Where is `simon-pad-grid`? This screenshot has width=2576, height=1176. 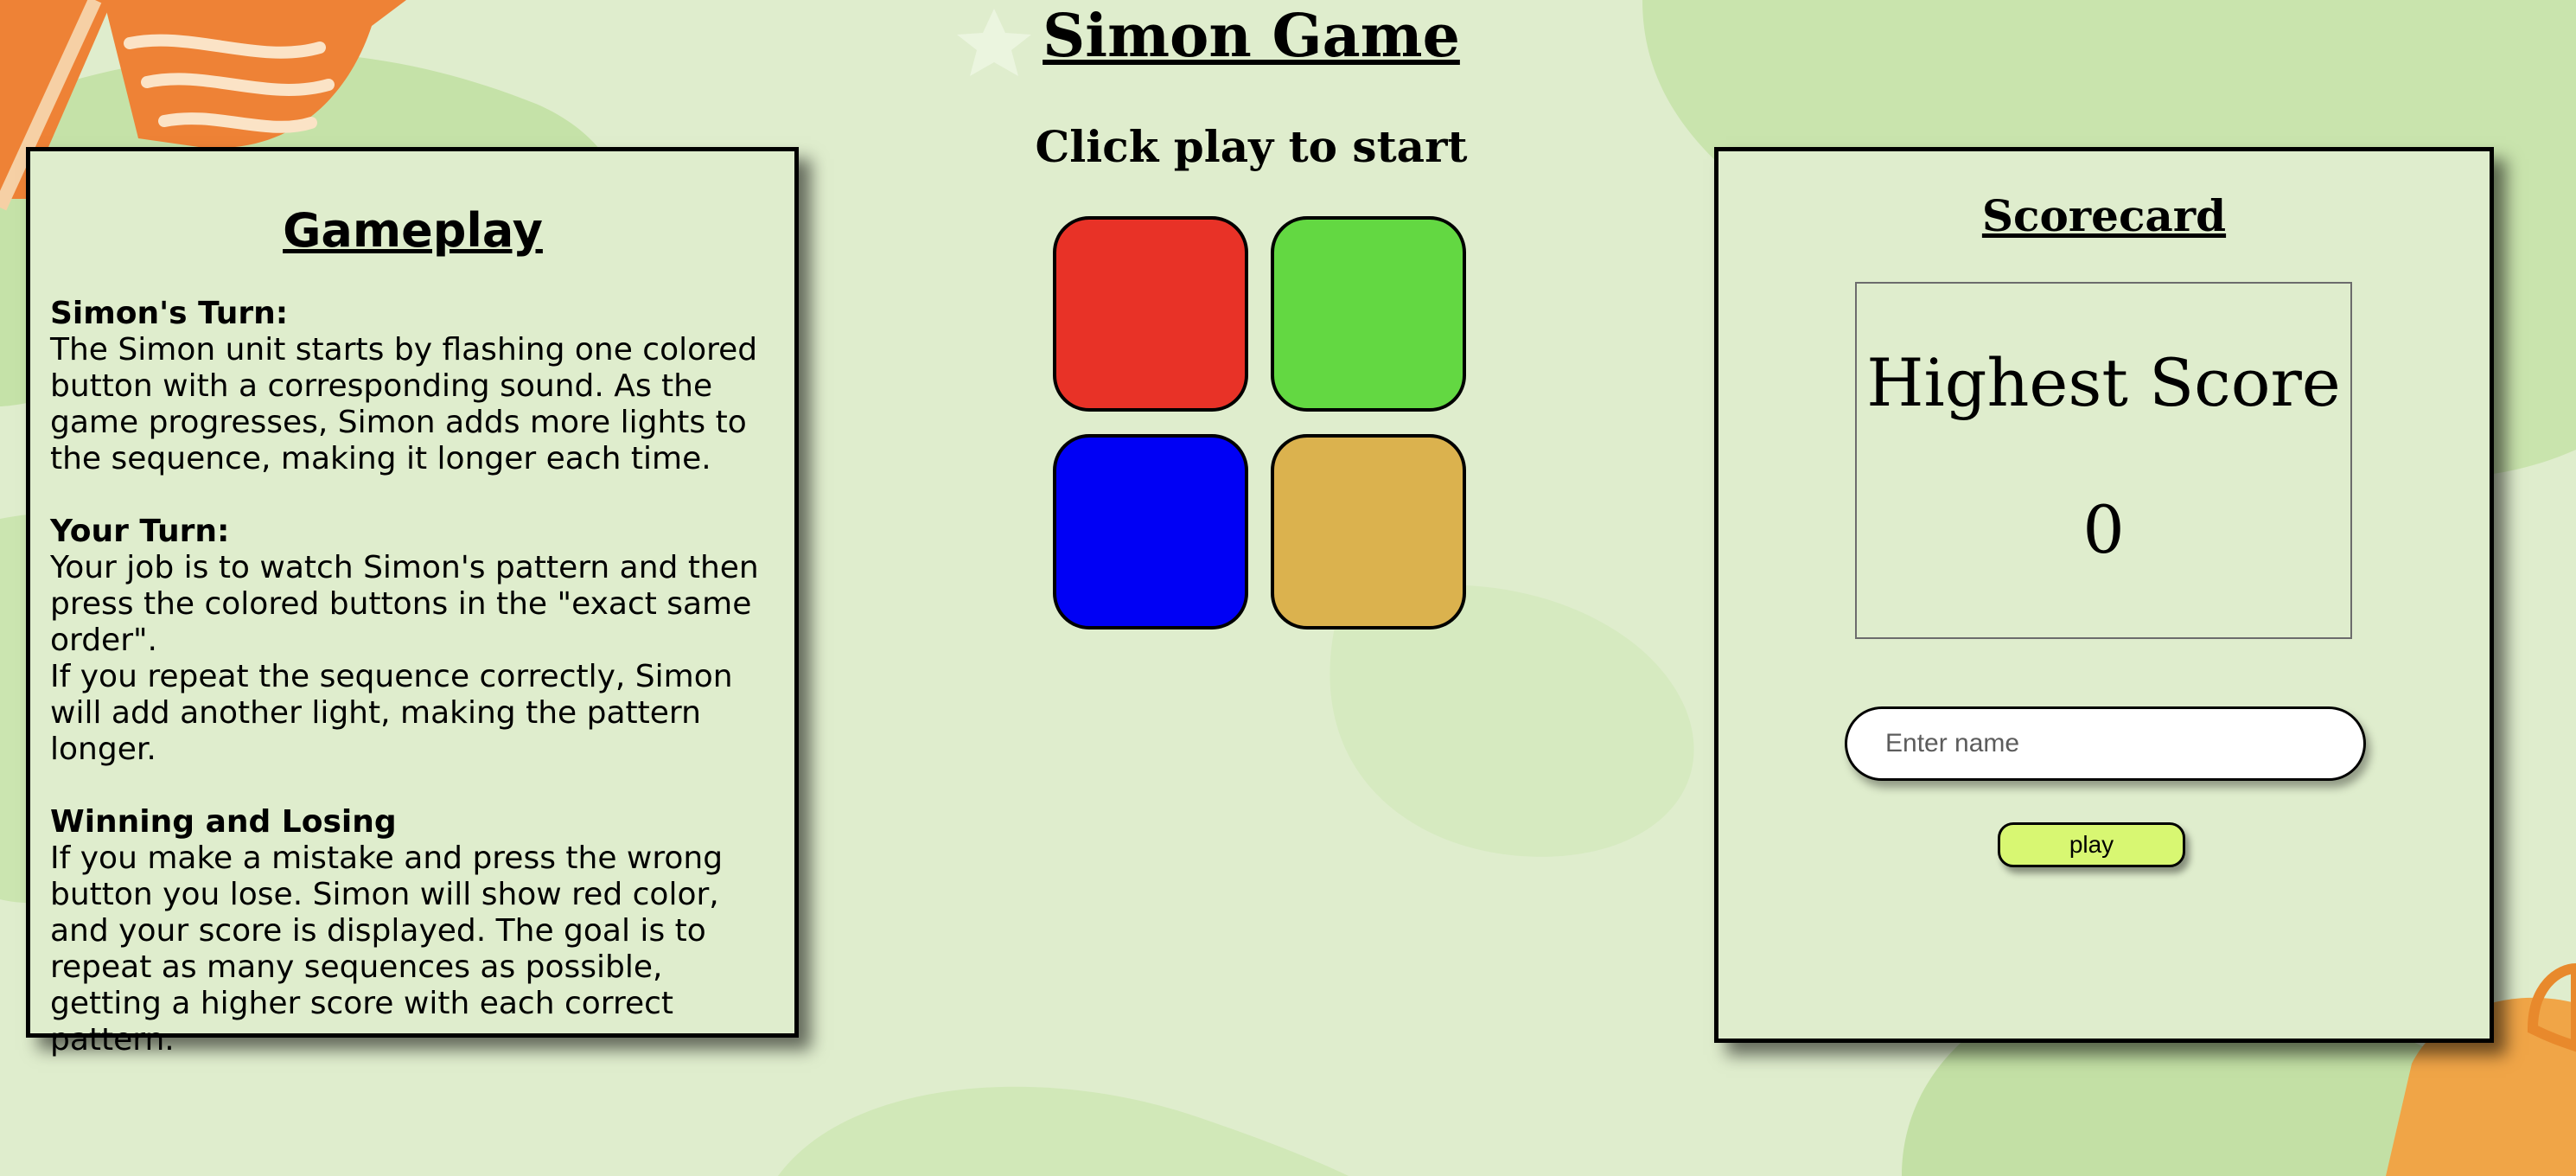
simon-pad-grid is located at coordinates (1259, 423).